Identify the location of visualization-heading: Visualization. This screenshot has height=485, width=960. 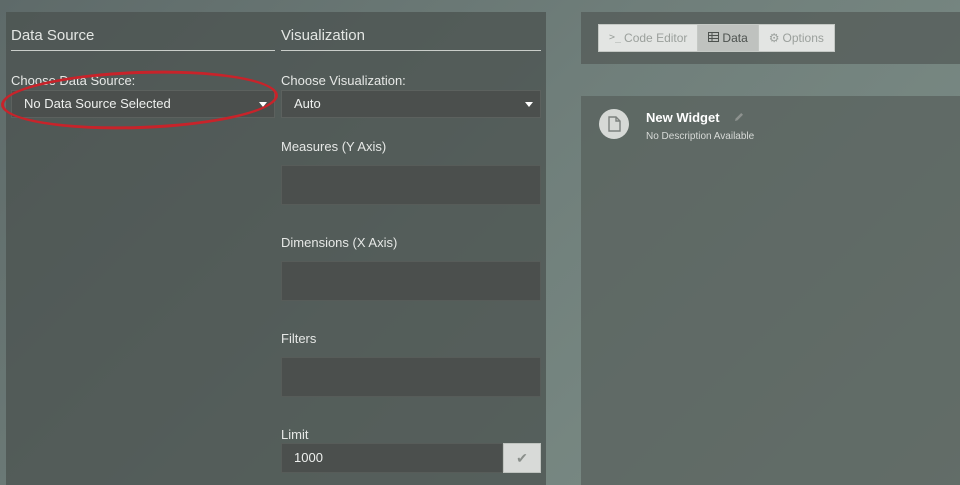
(411, 39).